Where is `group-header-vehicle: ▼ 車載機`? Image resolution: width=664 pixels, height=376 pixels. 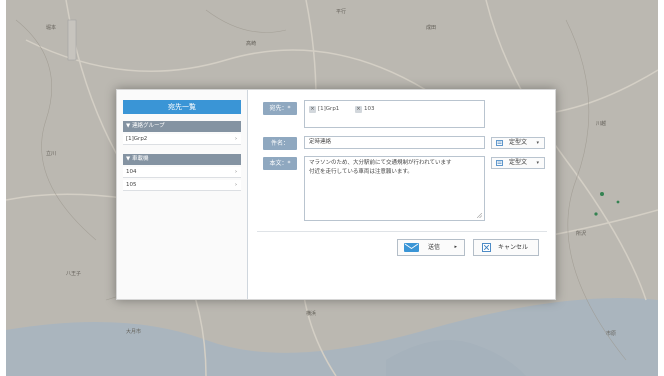 group-header-vehicle: ▼ 車載機 is located at coordinates (182, 159).